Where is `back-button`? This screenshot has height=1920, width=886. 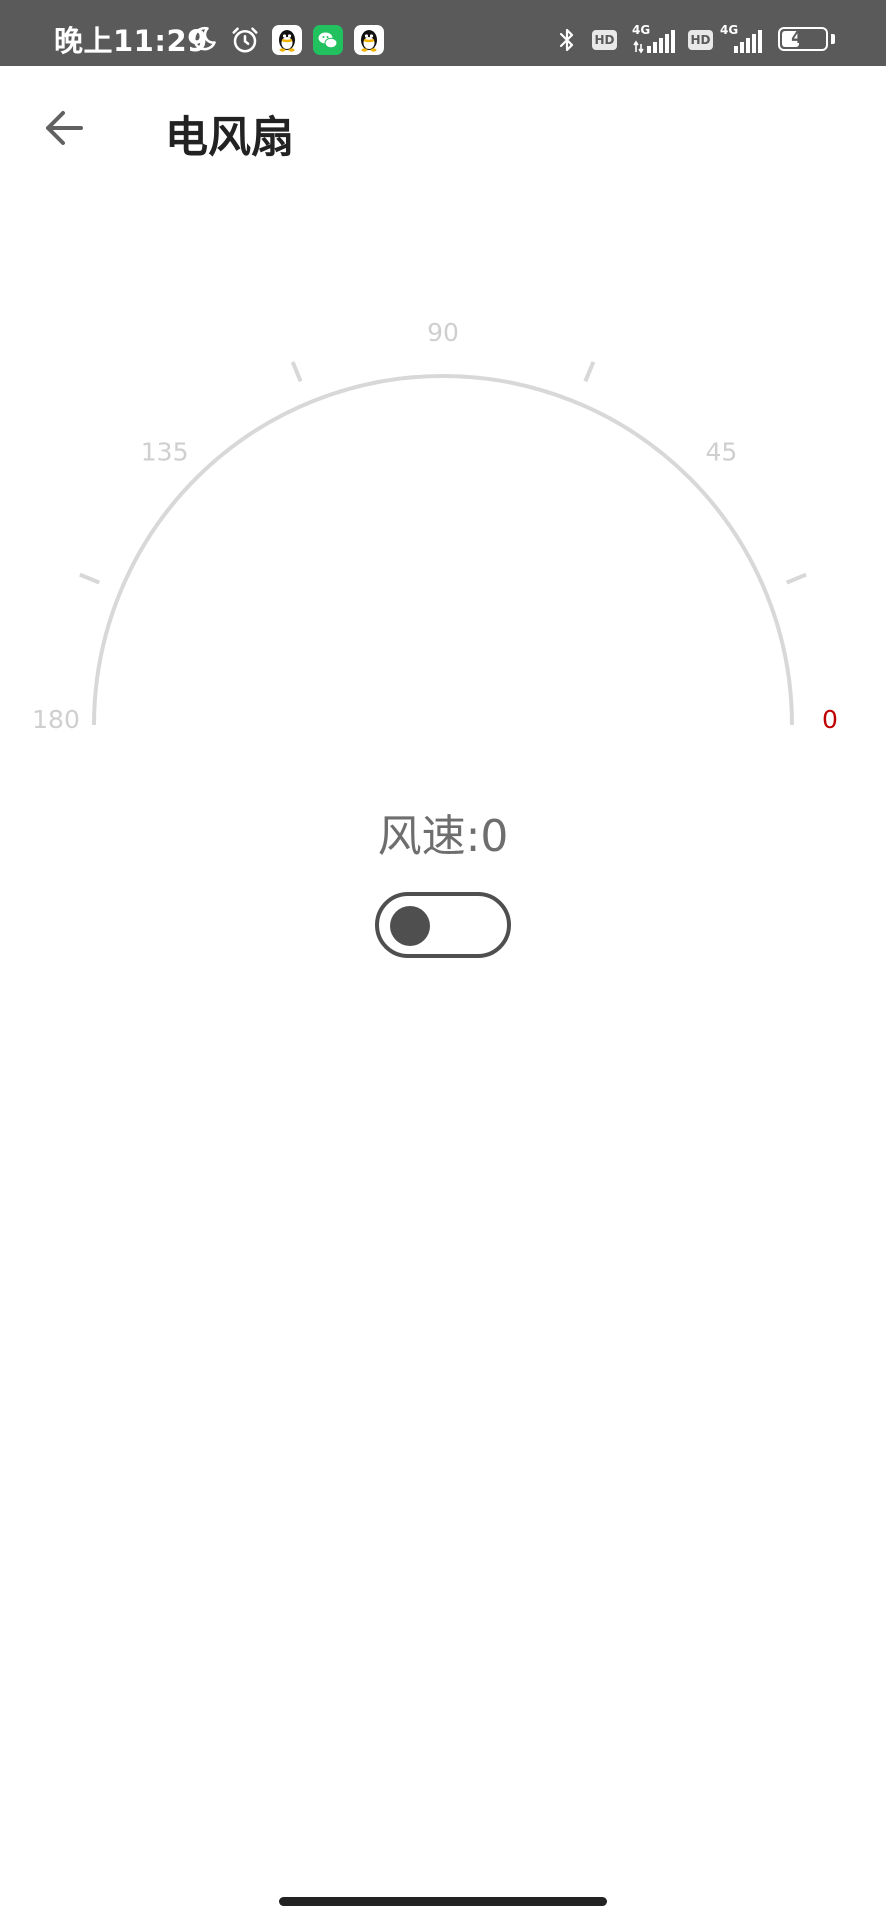
back-button is located at coordinates (64, 130).